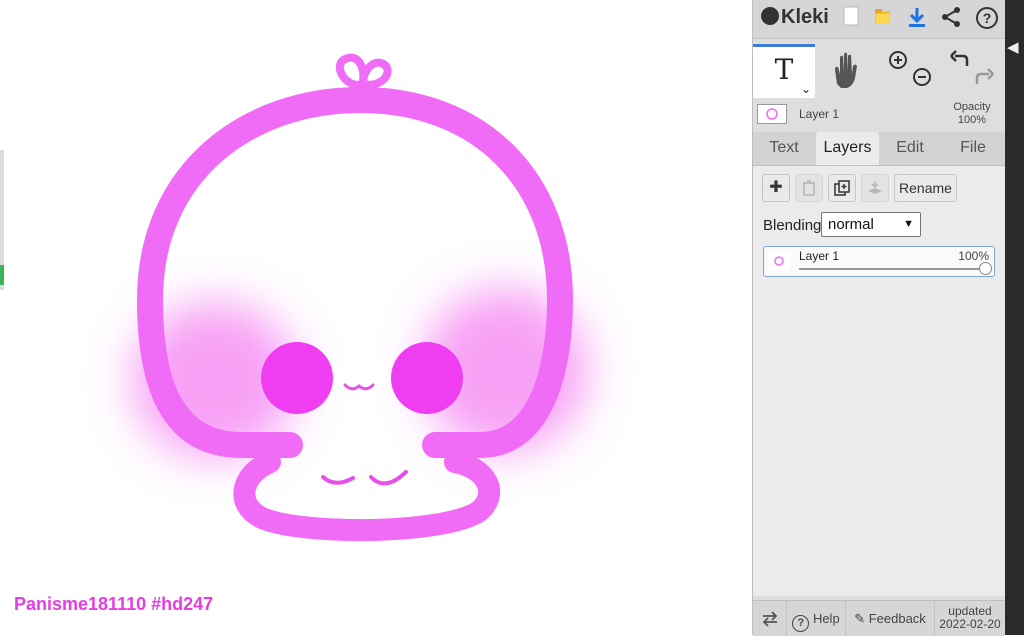  I want to click on updated-info: updated 2022-02-20, so click(970, 618).